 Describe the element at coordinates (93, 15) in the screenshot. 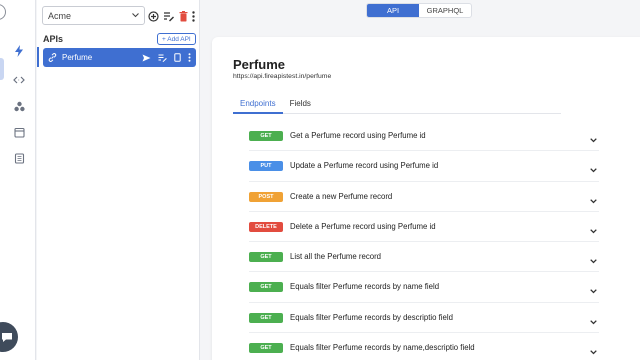

I see `org-select: Acme` at that location.